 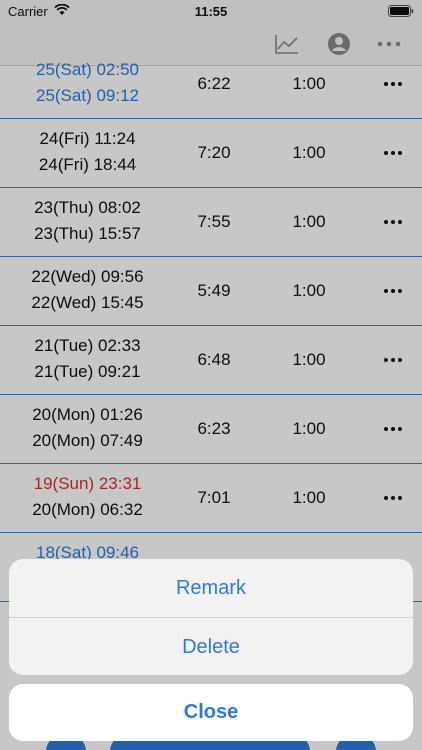 What do you see at coordinates (211, 646) in the screenshot?
I see `delete-button: Delete` at bounding box center [211, 646].